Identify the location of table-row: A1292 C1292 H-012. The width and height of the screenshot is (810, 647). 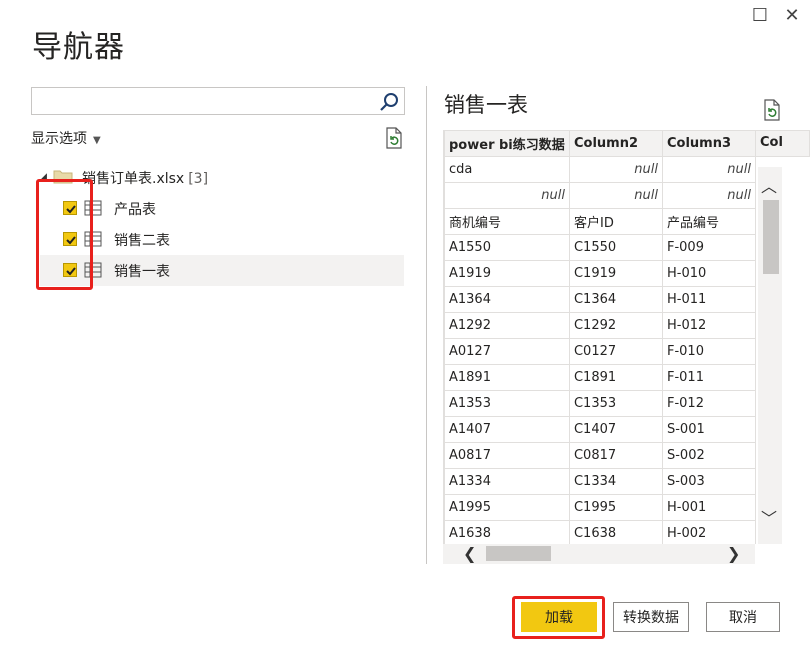
(600, 325).